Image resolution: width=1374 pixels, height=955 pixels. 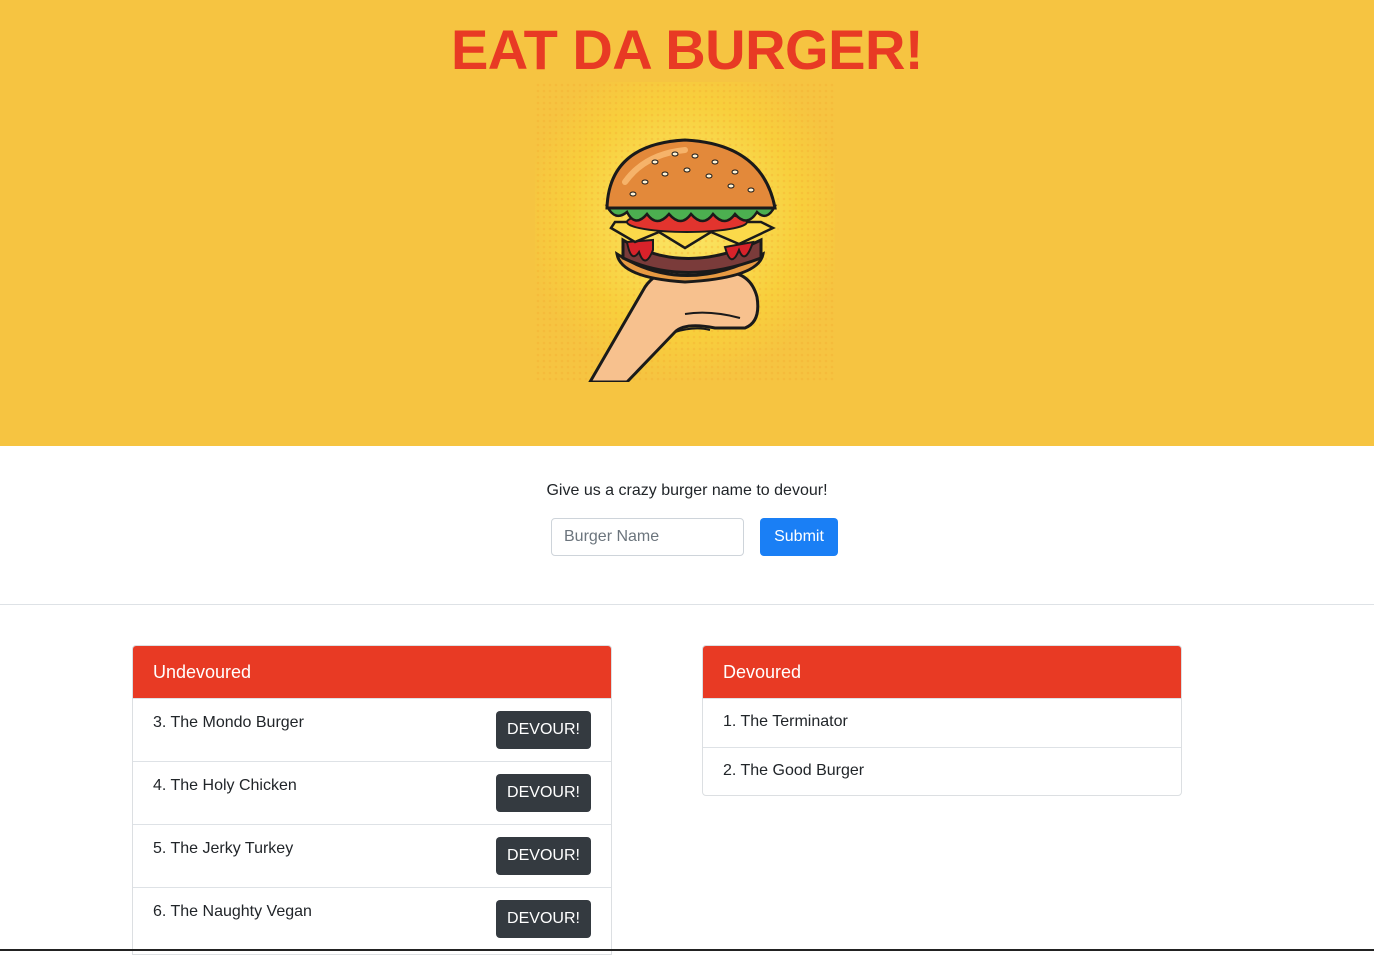 I want to click on burger-label: 4. The Holy Chicken, so click(x=225, y=785).